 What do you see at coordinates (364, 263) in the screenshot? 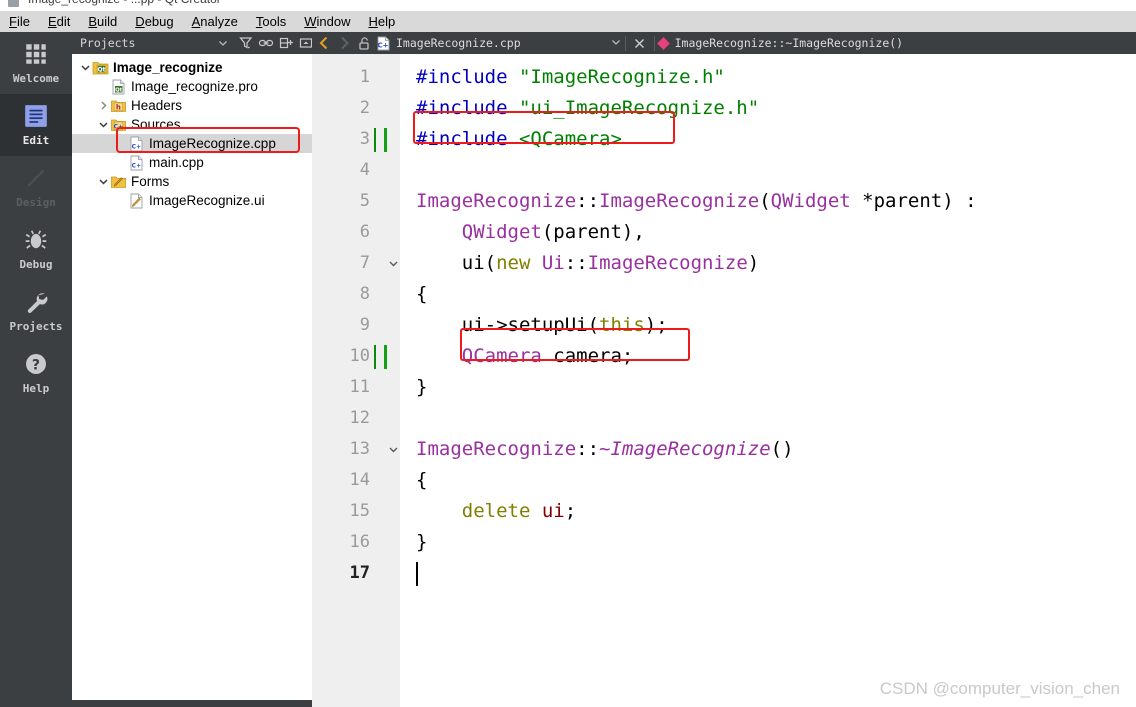
I see `line-number: 7` at bounding box center [364, 263].